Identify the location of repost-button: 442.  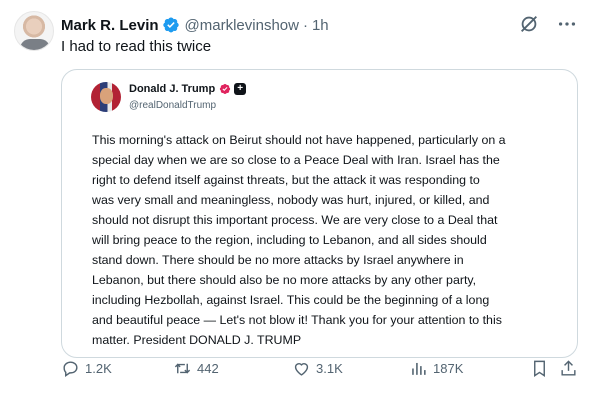
(196, 368).